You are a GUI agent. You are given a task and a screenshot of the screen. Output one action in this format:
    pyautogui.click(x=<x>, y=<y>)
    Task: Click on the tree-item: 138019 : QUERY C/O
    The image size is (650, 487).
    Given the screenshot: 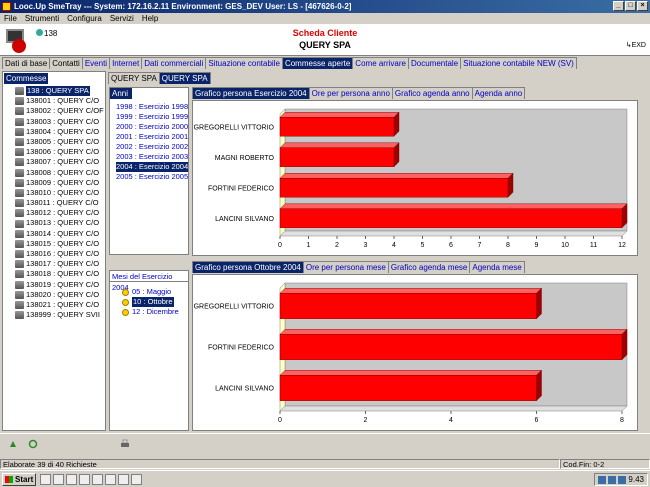 What is the action you would take?
    pyautogui.click(x=56, y=285)
    